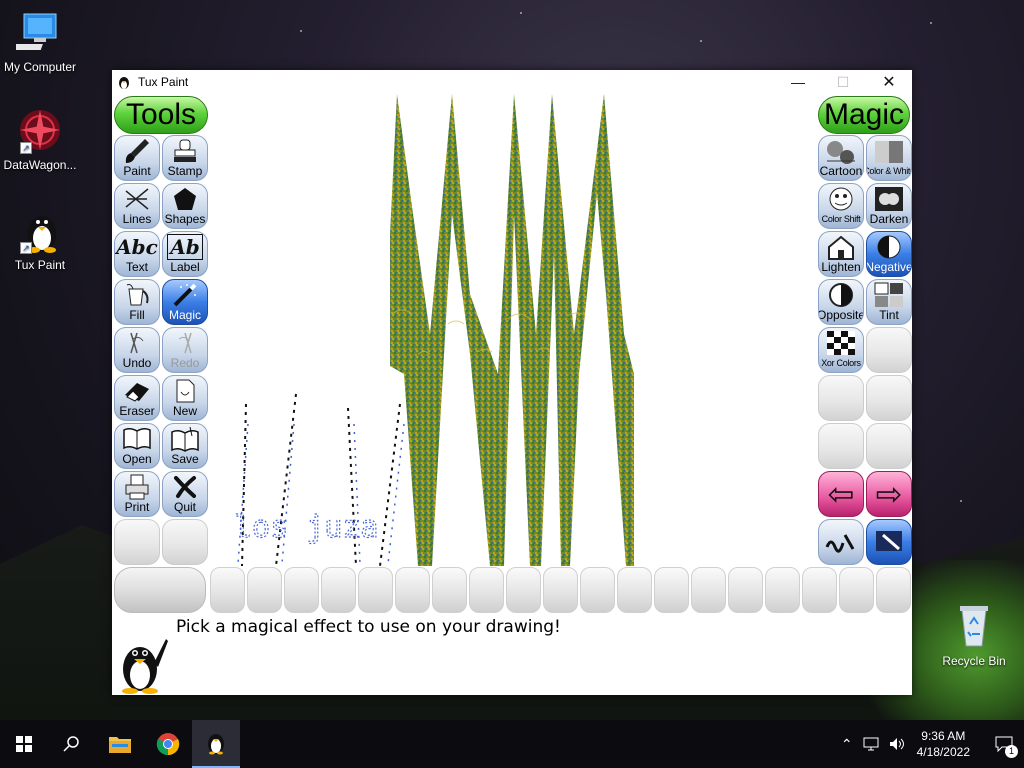 The height and width of the screenshot is (768, 1024). I want to click on tool-label-button: Ab Label, so click(185, 254).